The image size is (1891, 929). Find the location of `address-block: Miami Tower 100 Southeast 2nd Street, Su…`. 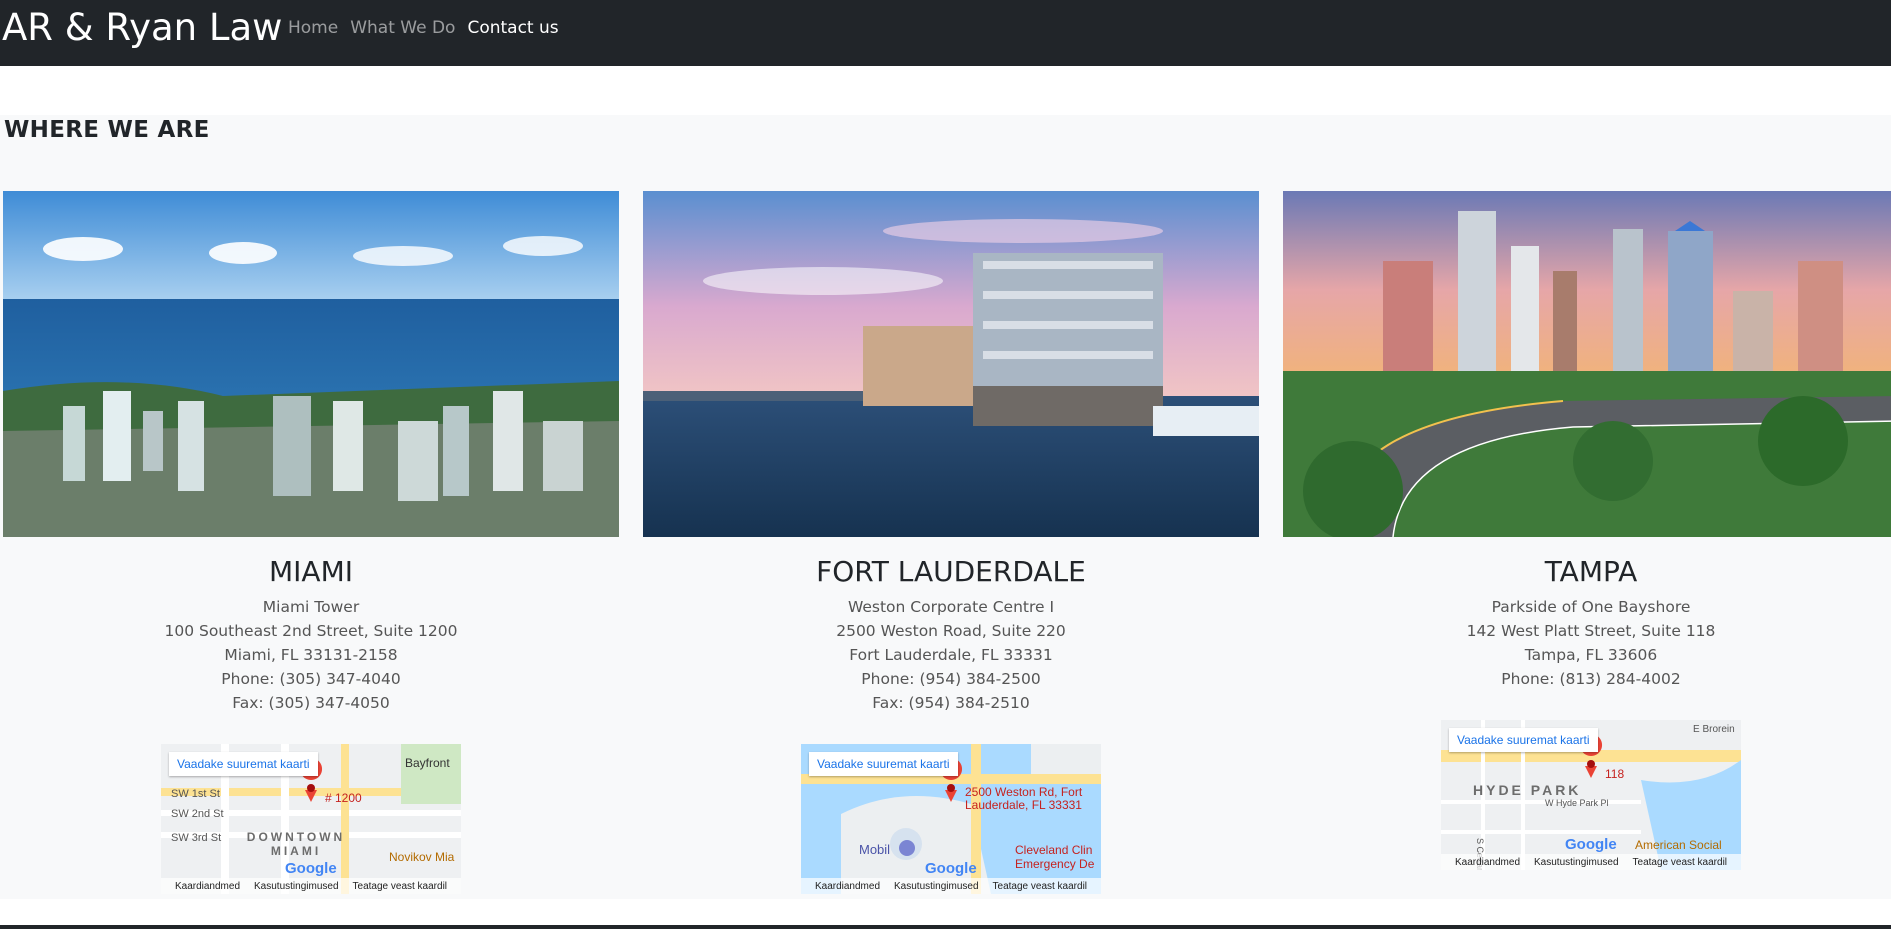

address-block: Miami Tower 100 Southeast 2nd Street, Su… is located at coordinates (311, 655).